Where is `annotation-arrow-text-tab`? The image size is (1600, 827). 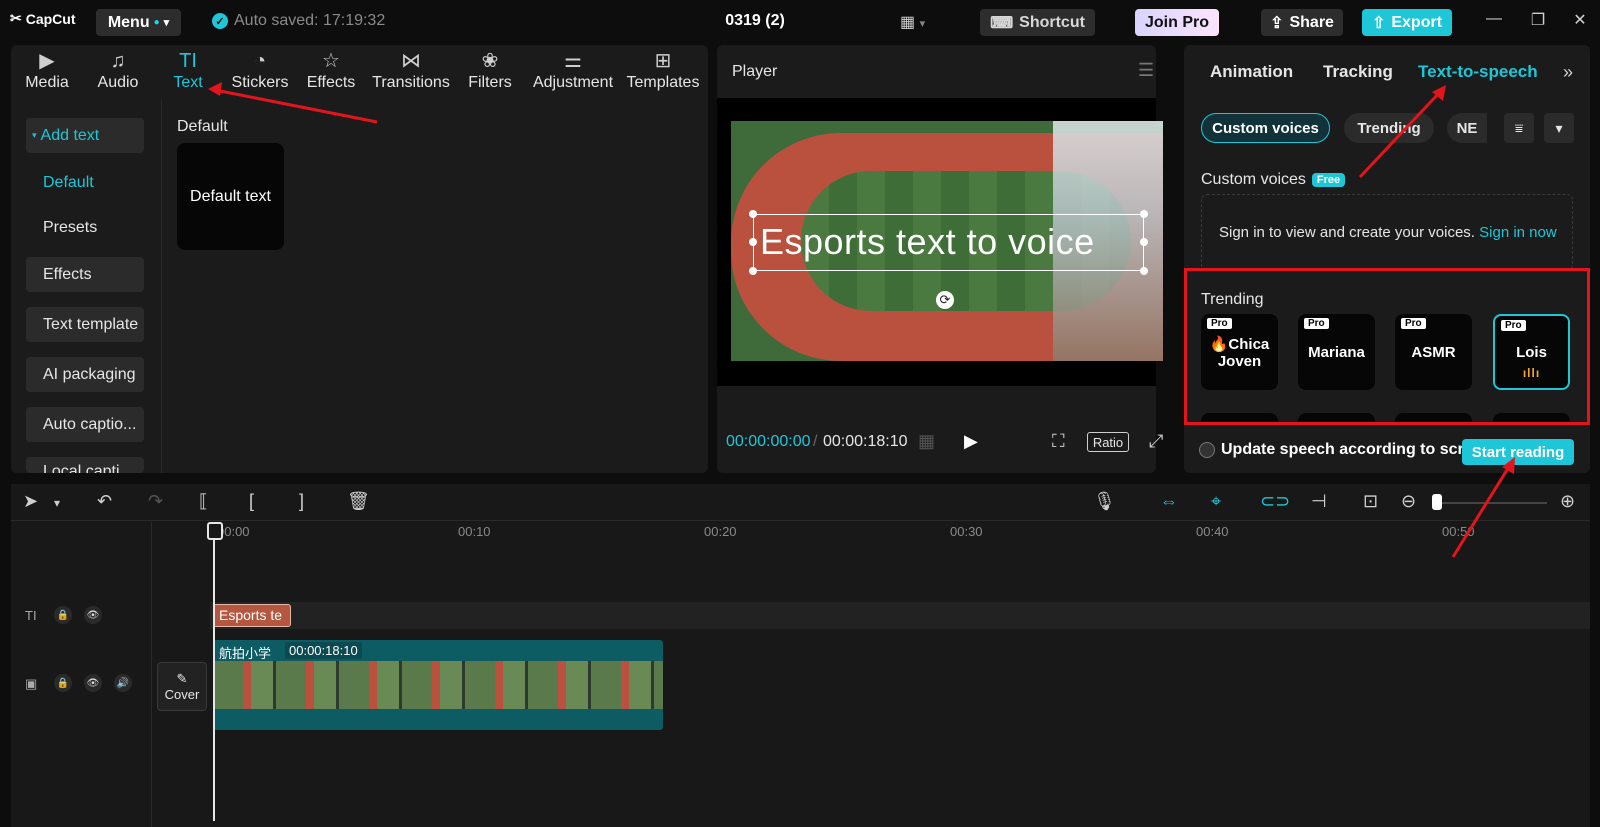 annotation-arrow-text-tab is located at coordinates (296, 106).